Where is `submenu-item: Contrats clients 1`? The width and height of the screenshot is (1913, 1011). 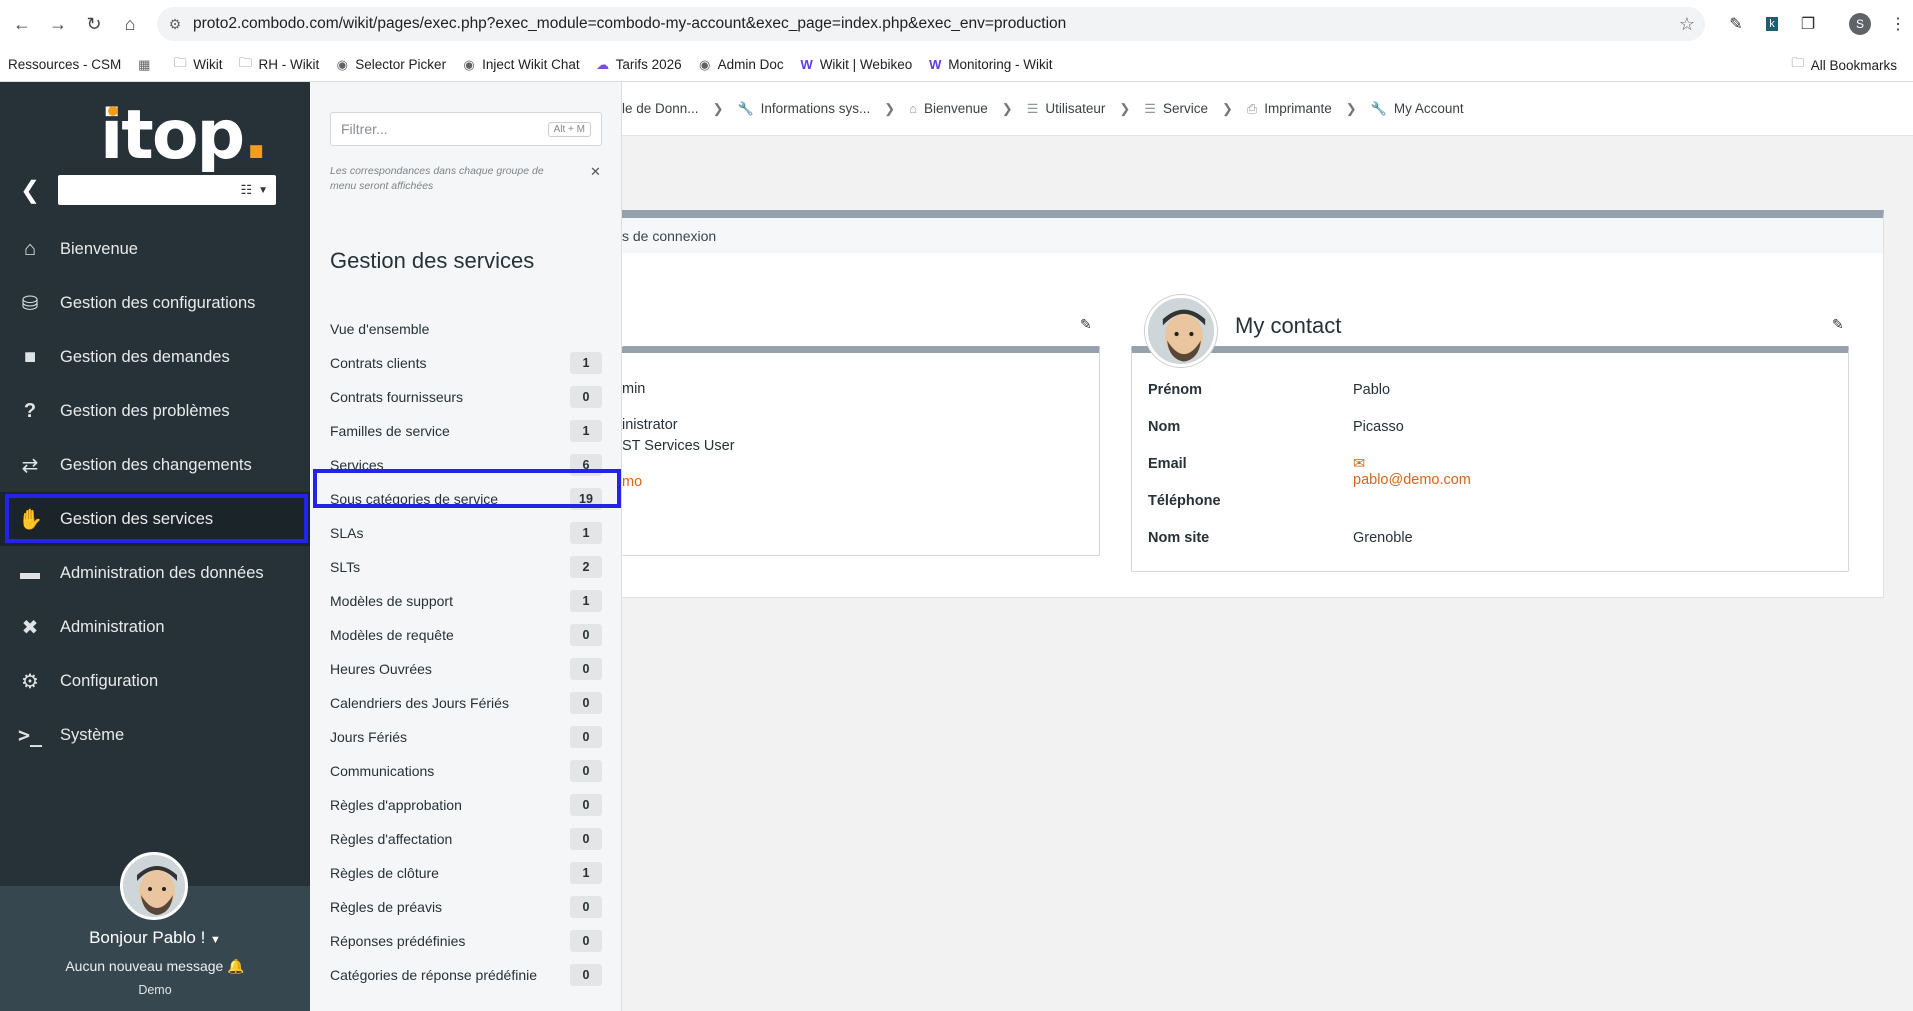
submenu-item: Contrats clients 1 is located at coordinates (466, 363).